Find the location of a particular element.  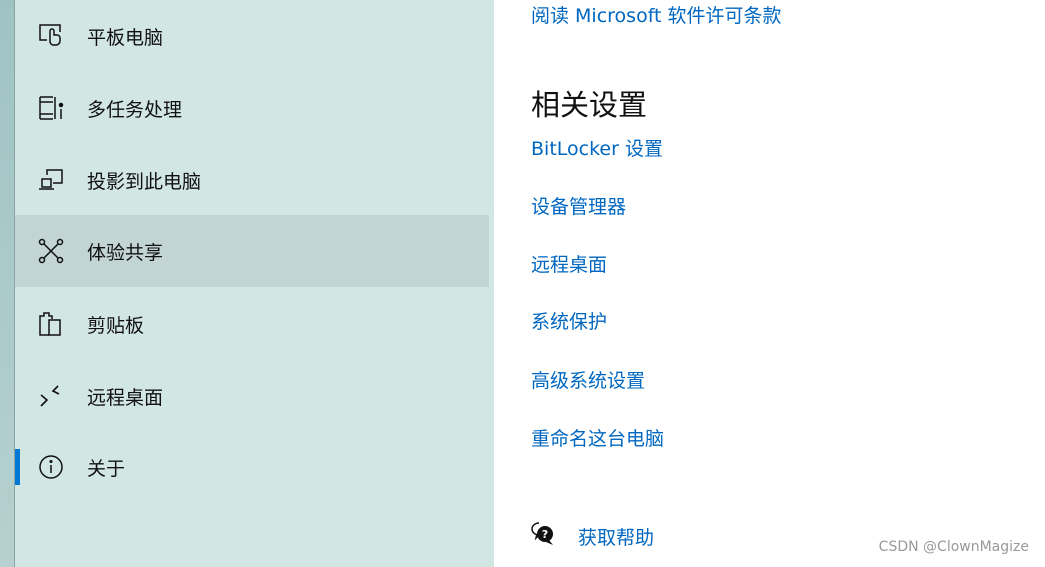

selection-indicator is located at coordinates (17, 467).